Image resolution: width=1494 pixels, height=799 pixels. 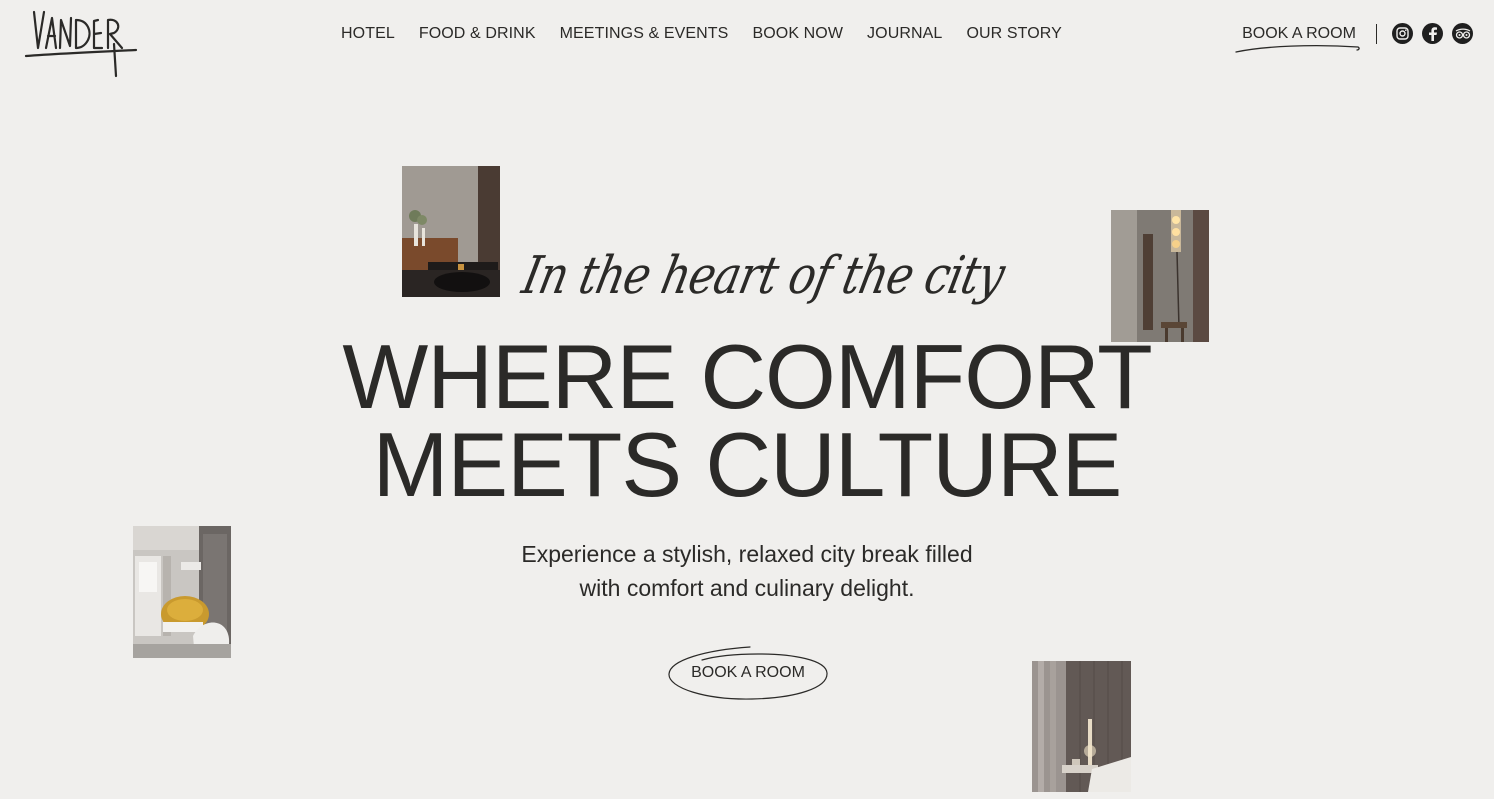 I want to click on nav-item-meetings-events: MEETINGS & EVENTS, so click(x=644, y=34).